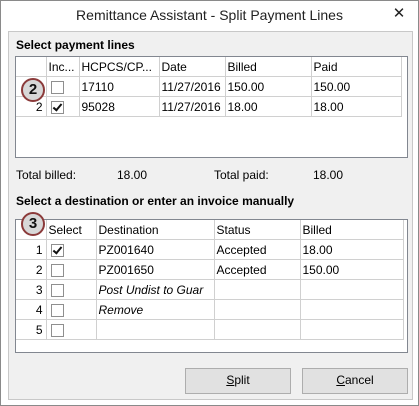 Image resolution: width=419 pixels, height=406 pixels. Describe the element at coordinates (33, 224) in the screenshot. I see `step-badge-3: 3` at that location.